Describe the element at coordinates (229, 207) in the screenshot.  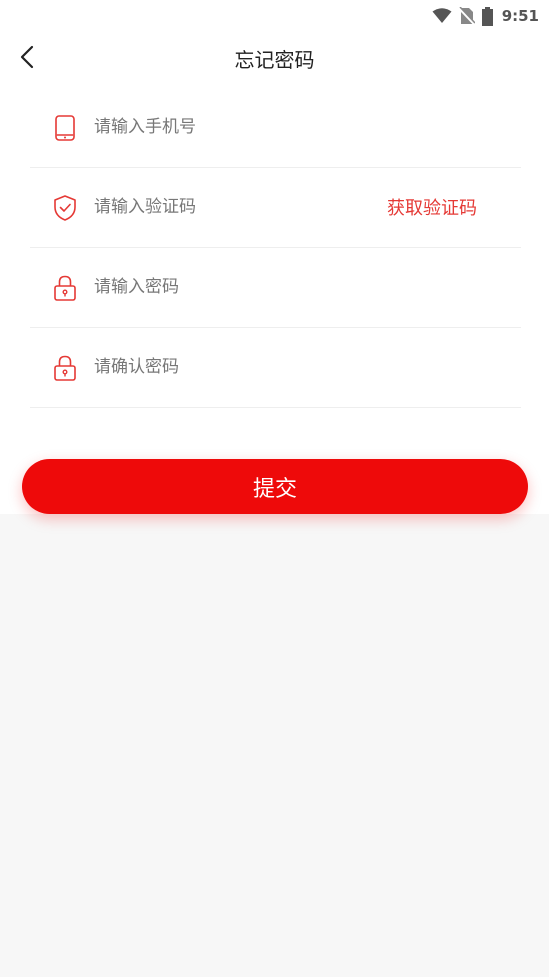
I see `code-input` at that location.